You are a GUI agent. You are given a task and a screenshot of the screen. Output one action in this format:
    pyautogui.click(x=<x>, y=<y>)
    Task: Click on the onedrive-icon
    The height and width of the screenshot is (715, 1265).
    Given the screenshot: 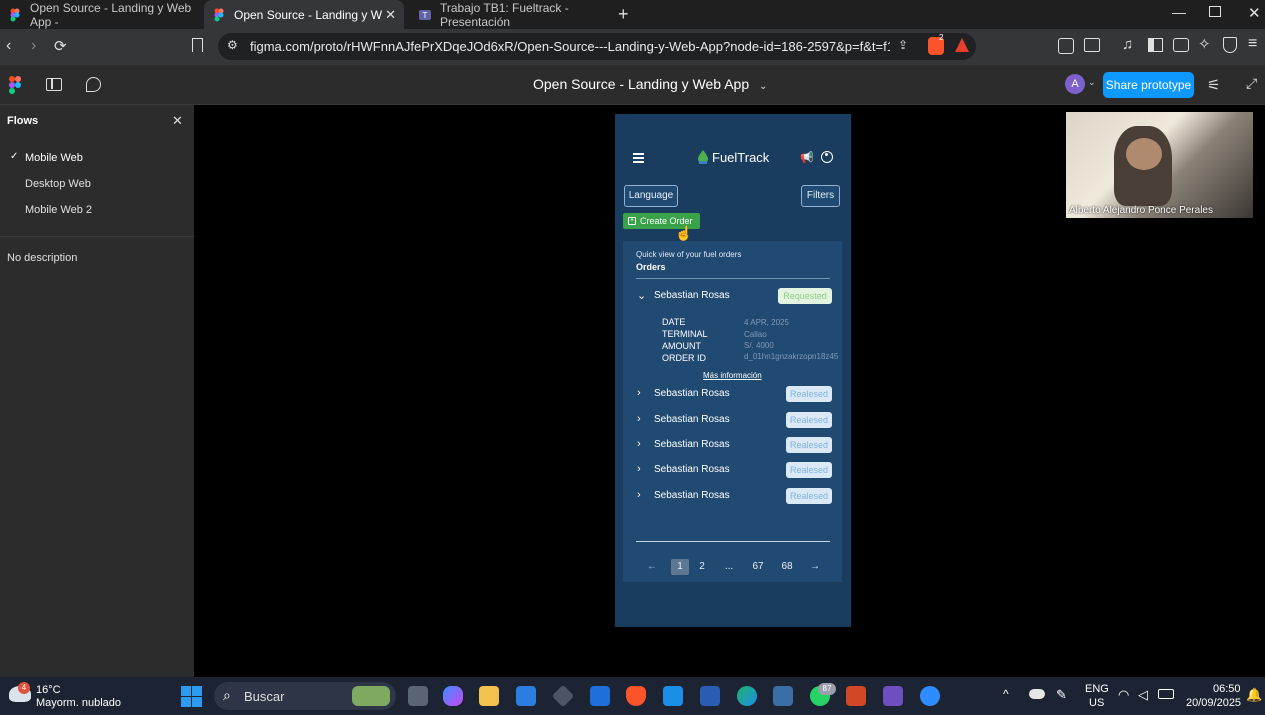 What is the action you would take?
    pyautogui.click(x=1037, y=694)
    